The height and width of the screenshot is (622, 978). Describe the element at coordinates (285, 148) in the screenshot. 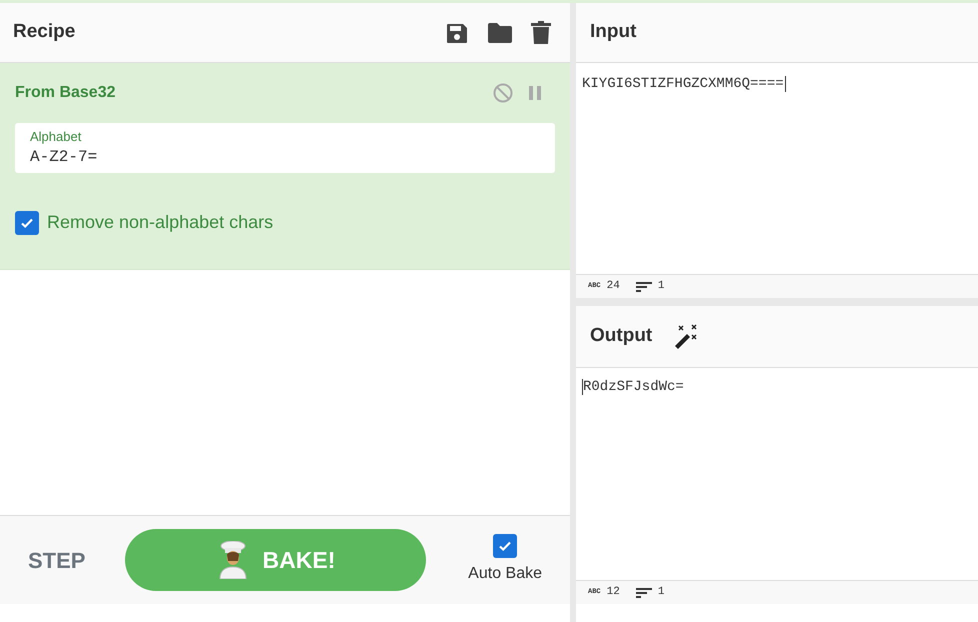

I see `alphabet-field: Alphabet A-Z2-7=` at that location.